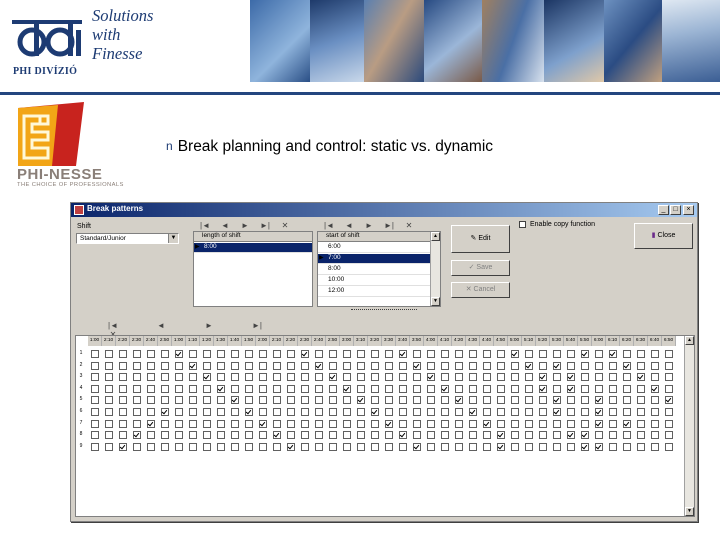  What do you see at coordinates (435, 269) in the screenshot?
I see `vertical-scrollbar: ▲ ▼` at bounding box center [435, 269].